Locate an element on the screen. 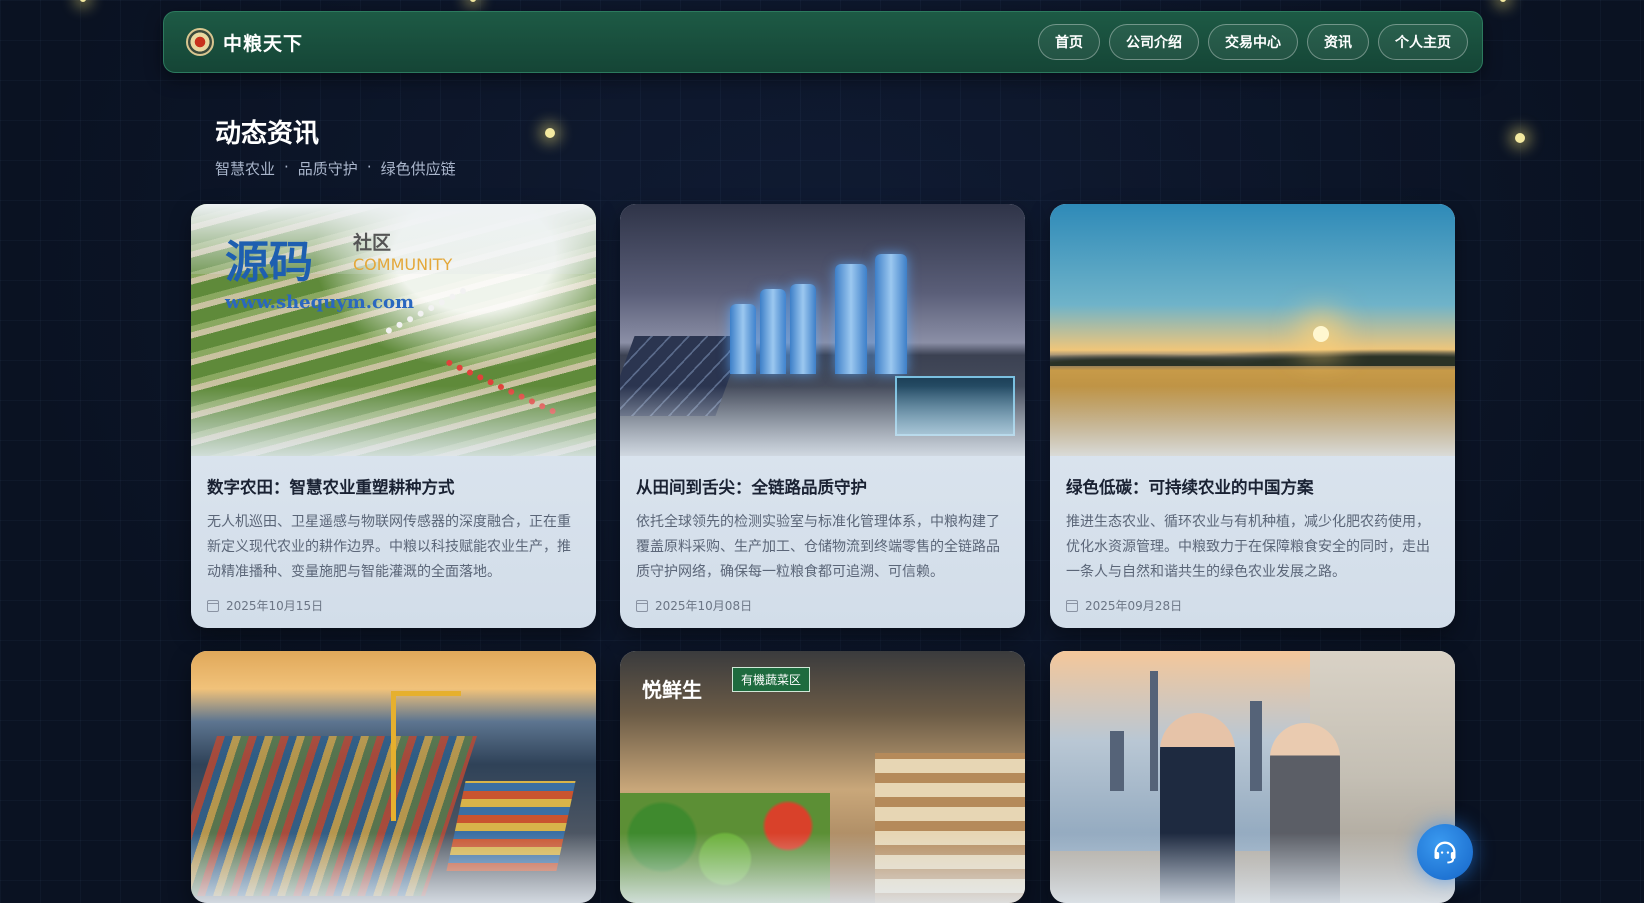 The image size is (1644, 903). nav-item-home: 首页 is located at coordinates (1069, 42).